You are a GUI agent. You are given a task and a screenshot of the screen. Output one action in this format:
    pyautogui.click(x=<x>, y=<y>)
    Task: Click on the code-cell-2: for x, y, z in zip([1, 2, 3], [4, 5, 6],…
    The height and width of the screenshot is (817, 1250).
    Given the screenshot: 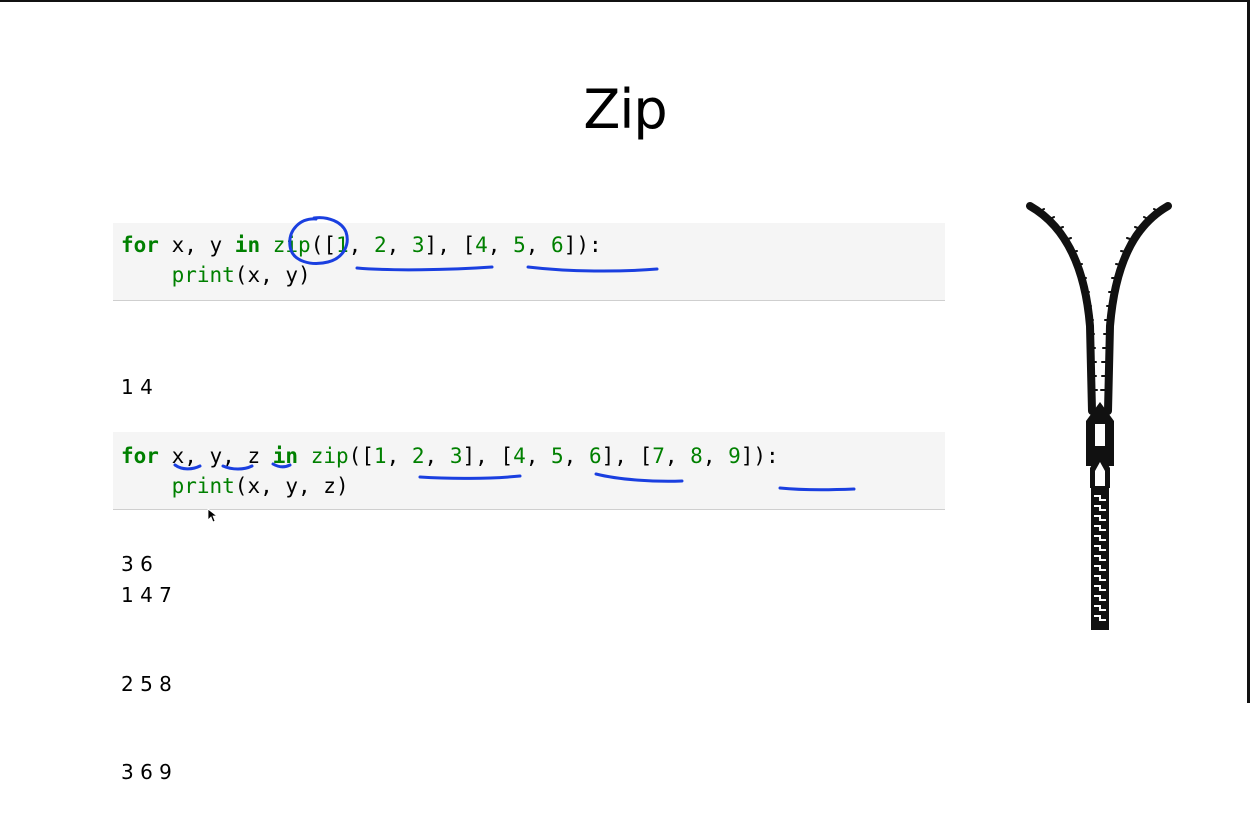 What is the action you would take?
    pyautogui.click(x=529, y=471)
    